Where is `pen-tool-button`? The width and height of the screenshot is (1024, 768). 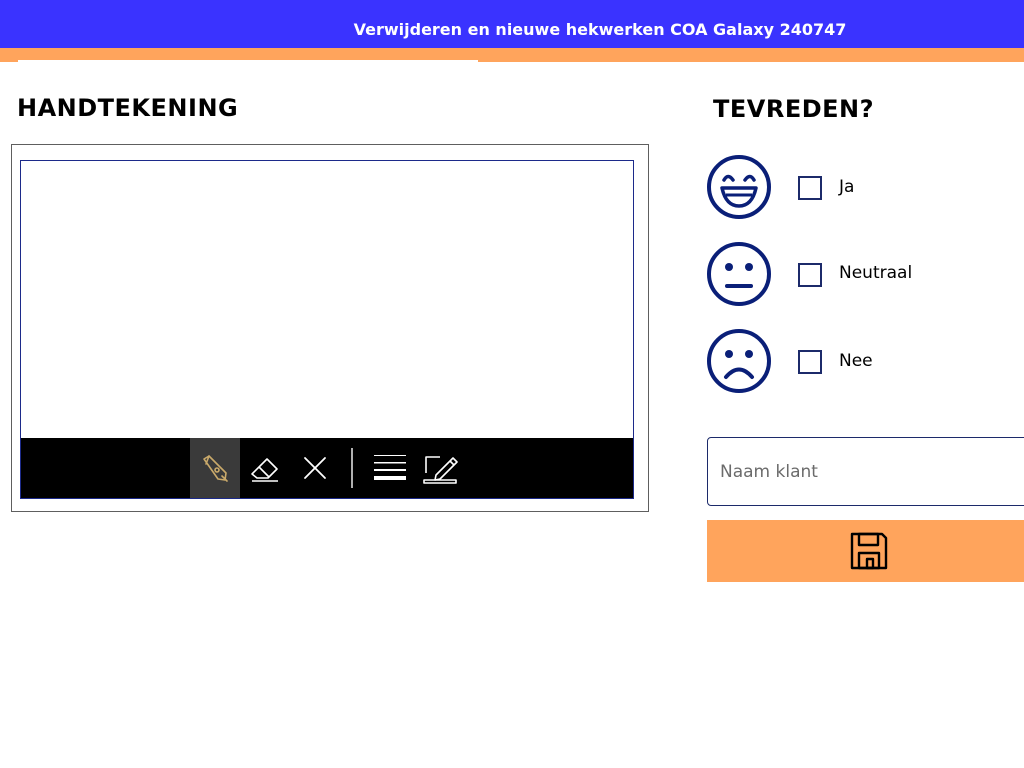
pen-tool-button is located at coordinates (215, 468).